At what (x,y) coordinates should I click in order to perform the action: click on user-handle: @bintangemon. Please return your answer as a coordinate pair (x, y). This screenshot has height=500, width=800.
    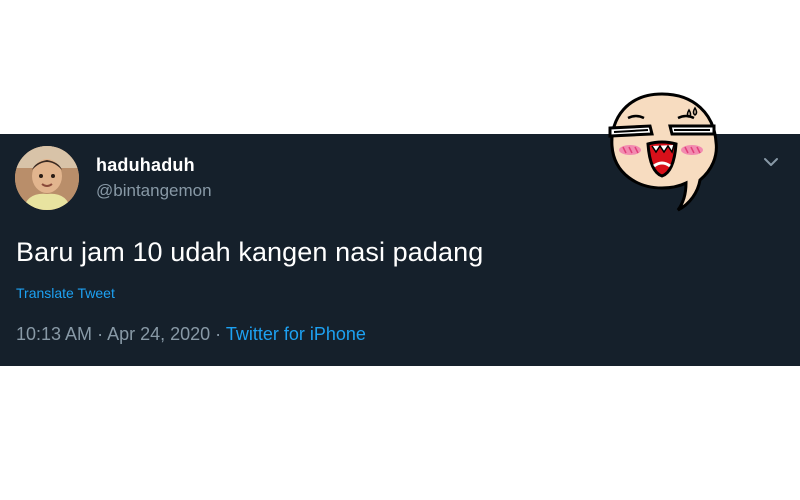
    Looking at the image, I should click on (154, 191).